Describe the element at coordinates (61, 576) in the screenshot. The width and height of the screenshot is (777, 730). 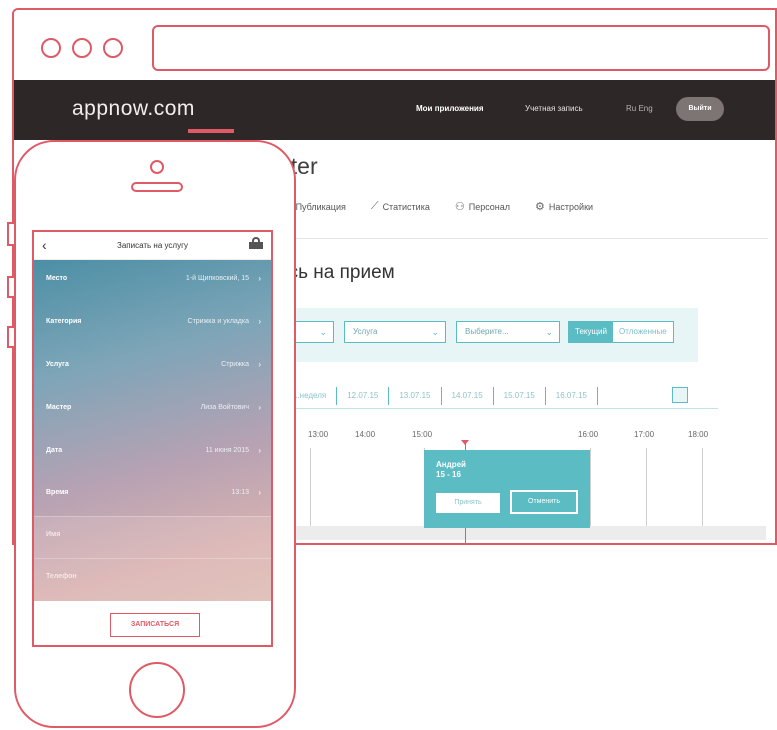
I see `row-label: Телефон` at that location.